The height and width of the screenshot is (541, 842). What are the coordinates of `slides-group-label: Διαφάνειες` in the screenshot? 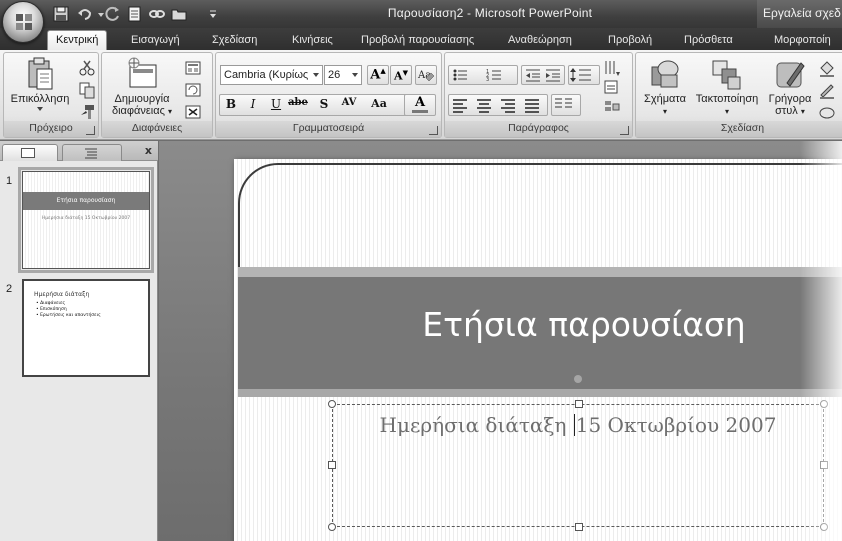 It's located at (157, 129).